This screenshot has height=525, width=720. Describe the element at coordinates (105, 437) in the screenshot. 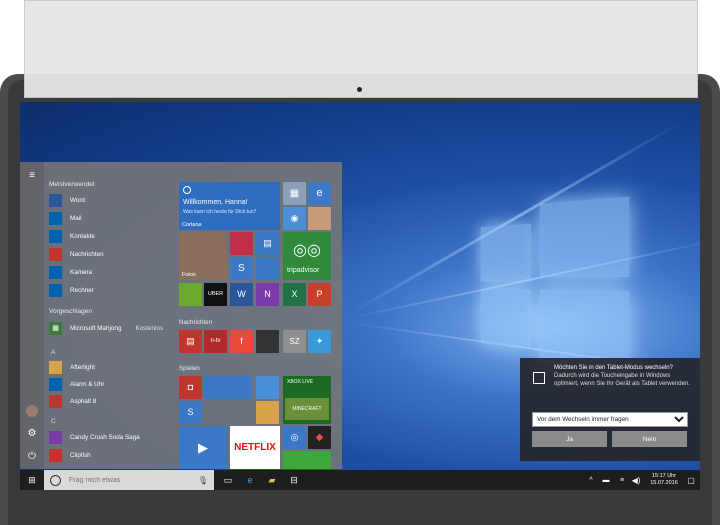

I see `app-label: Candy Crush Soda Saga` at that location.